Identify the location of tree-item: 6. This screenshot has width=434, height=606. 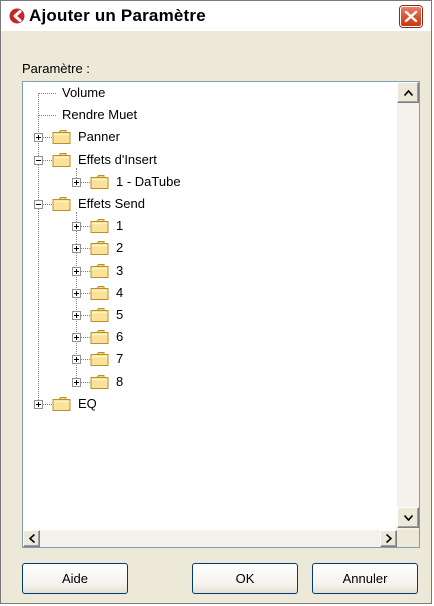
(210, 337).